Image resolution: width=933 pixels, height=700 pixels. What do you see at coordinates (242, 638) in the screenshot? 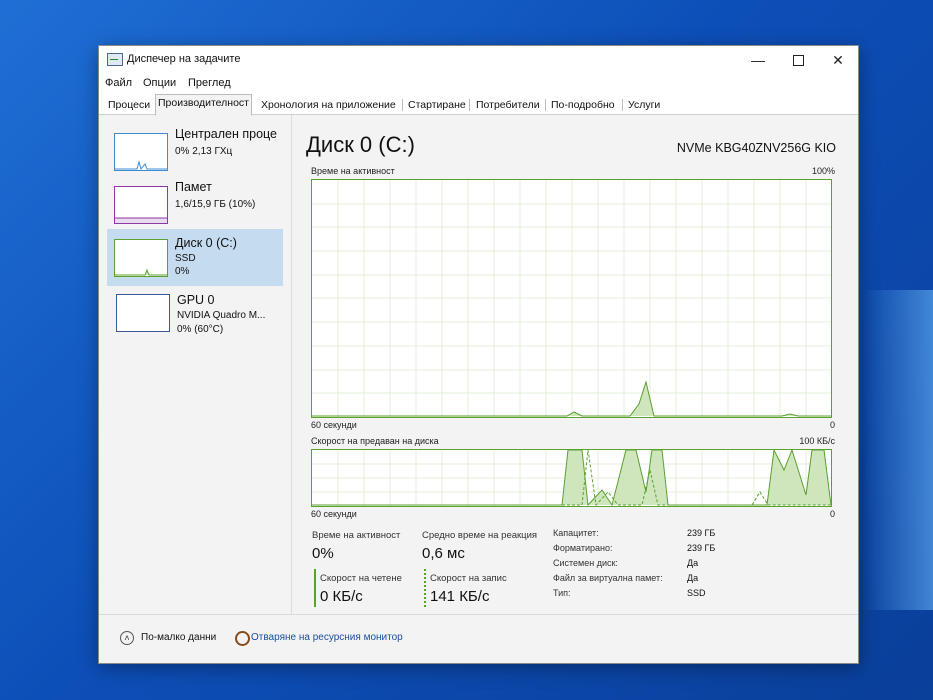
I see `resource-monitor-icon` at bounding box center [242, 638].